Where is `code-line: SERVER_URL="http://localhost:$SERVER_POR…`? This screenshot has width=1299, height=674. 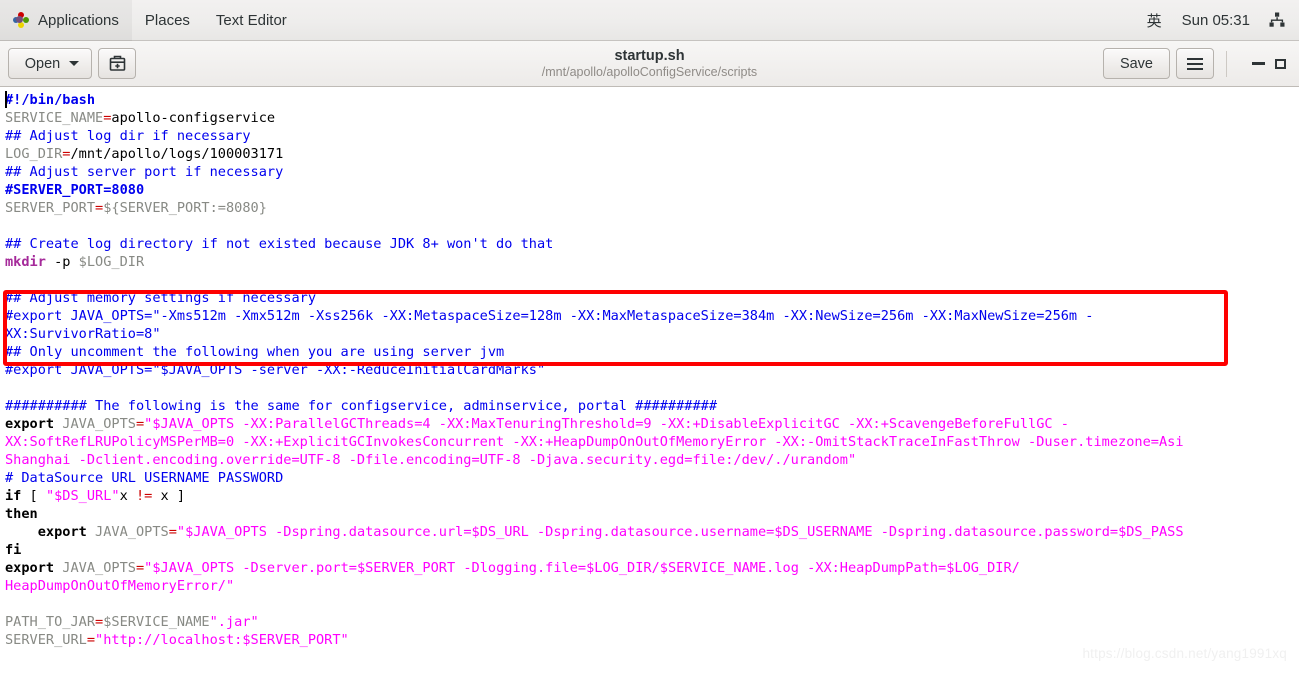
code-line: SERVER_URL="http://localhost:$SERVER_POR… is located at coordinates (594, 640).